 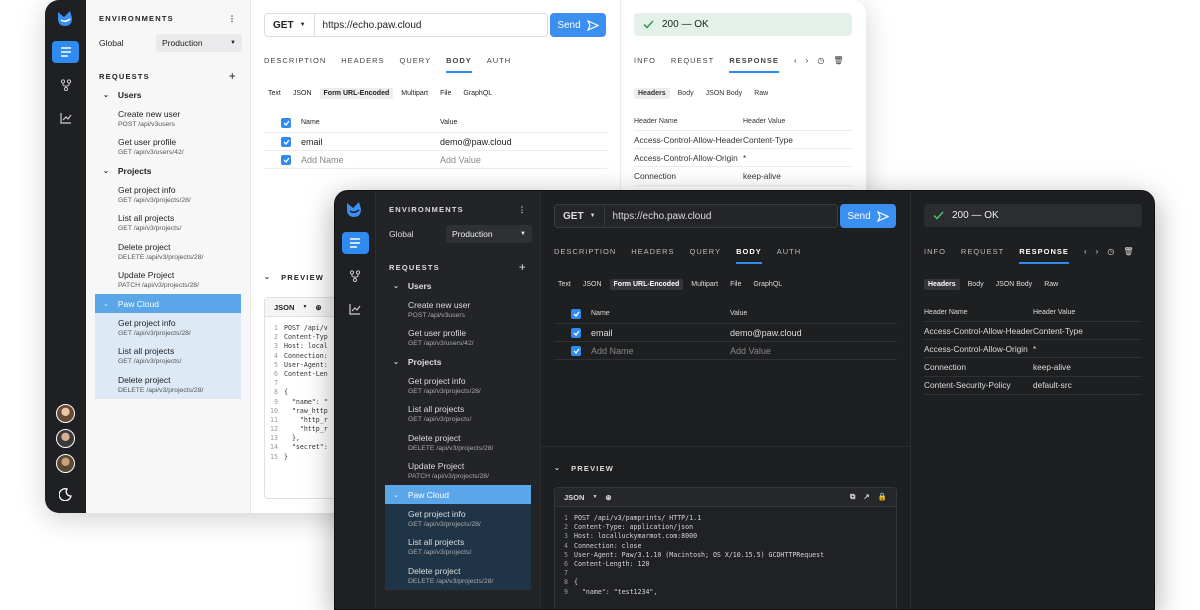 What do you see at coordinates (882, 497) in the screenshot?
I see `lock-icon: 🔒` at bounding box center [882, 497].